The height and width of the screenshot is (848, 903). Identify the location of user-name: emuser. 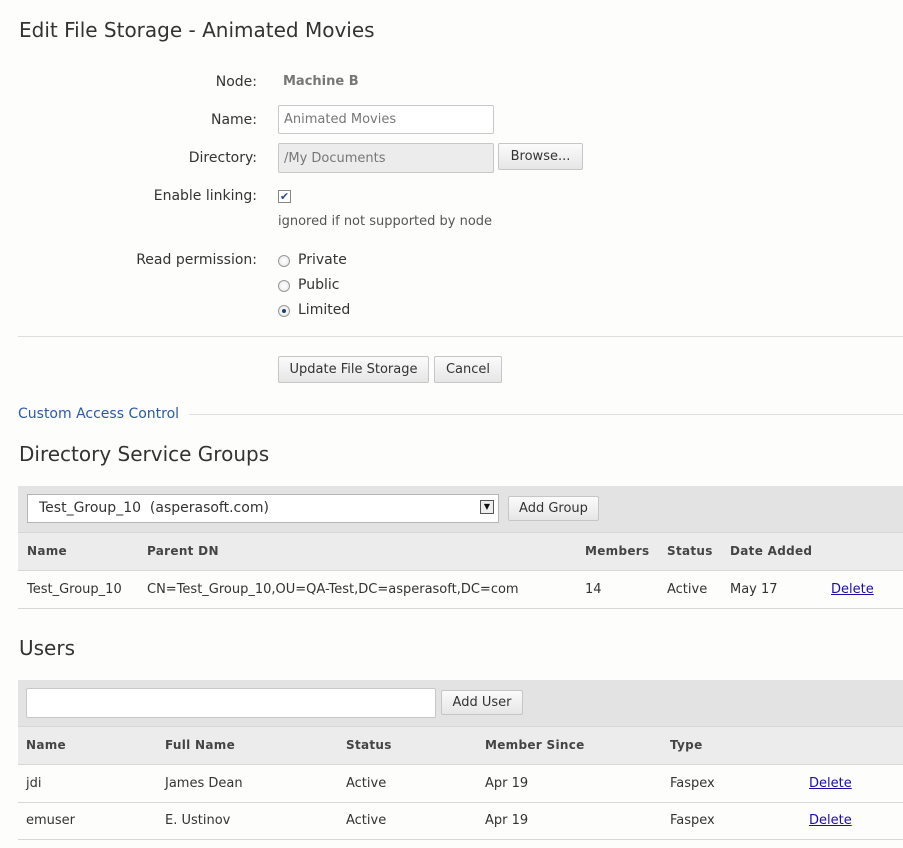
(51, 820).